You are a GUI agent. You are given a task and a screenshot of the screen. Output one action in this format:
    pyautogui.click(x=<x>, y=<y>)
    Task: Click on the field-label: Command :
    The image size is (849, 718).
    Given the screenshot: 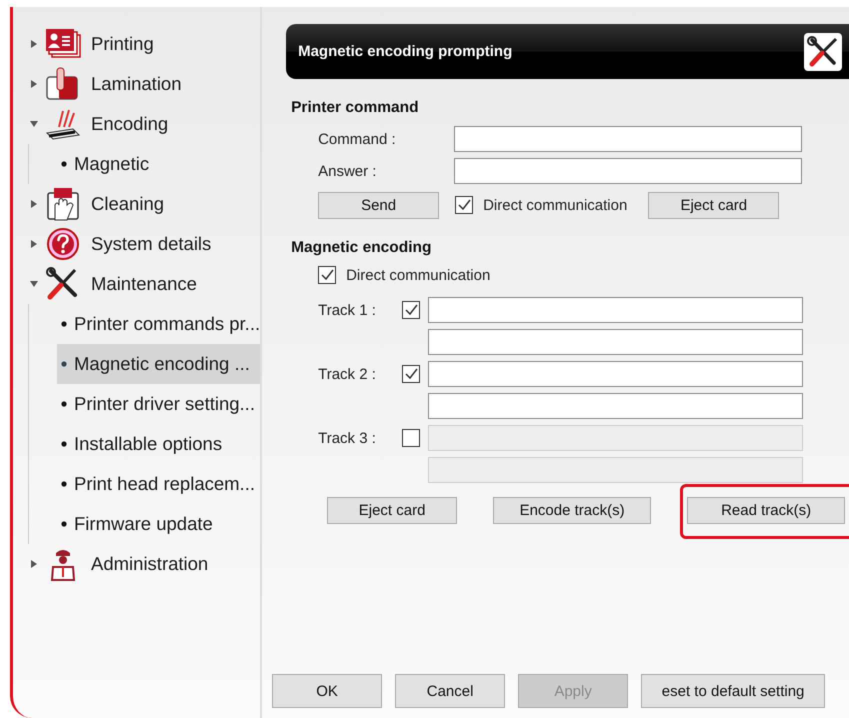 What is the action you would take?
    pyautogui.click(x=357, y=139)
    